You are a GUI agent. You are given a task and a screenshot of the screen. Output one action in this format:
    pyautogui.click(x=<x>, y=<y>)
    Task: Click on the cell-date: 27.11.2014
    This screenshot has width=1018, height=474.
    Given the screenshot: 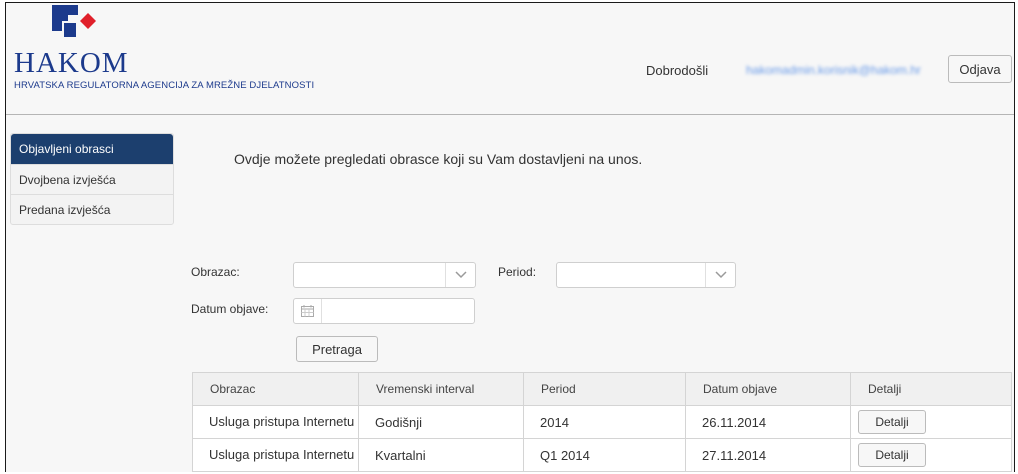 What is the action you would take?
    pyautogui.click(x=768, y=455)
    